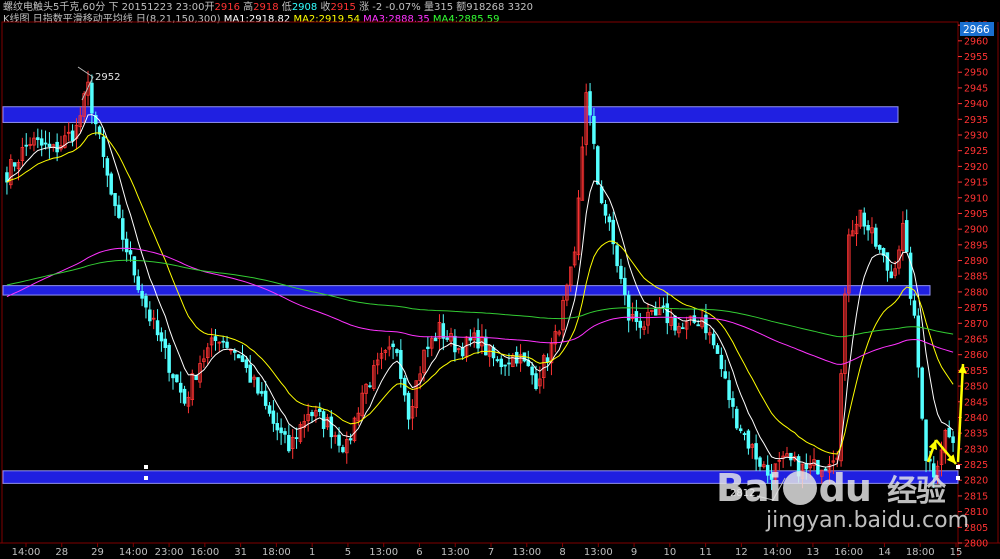 This screenshot has height=559, width=1000. I want to click on band-handle, so click(146, 478).